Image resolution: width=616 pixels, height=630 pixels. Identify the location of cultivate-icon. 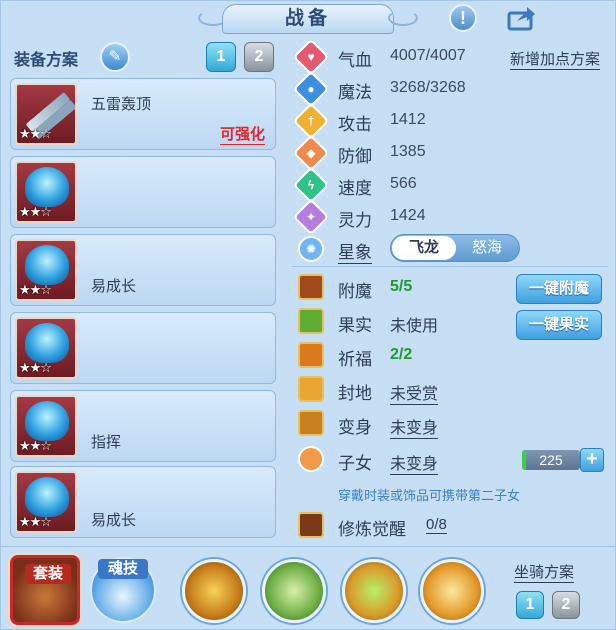
(311, 525).